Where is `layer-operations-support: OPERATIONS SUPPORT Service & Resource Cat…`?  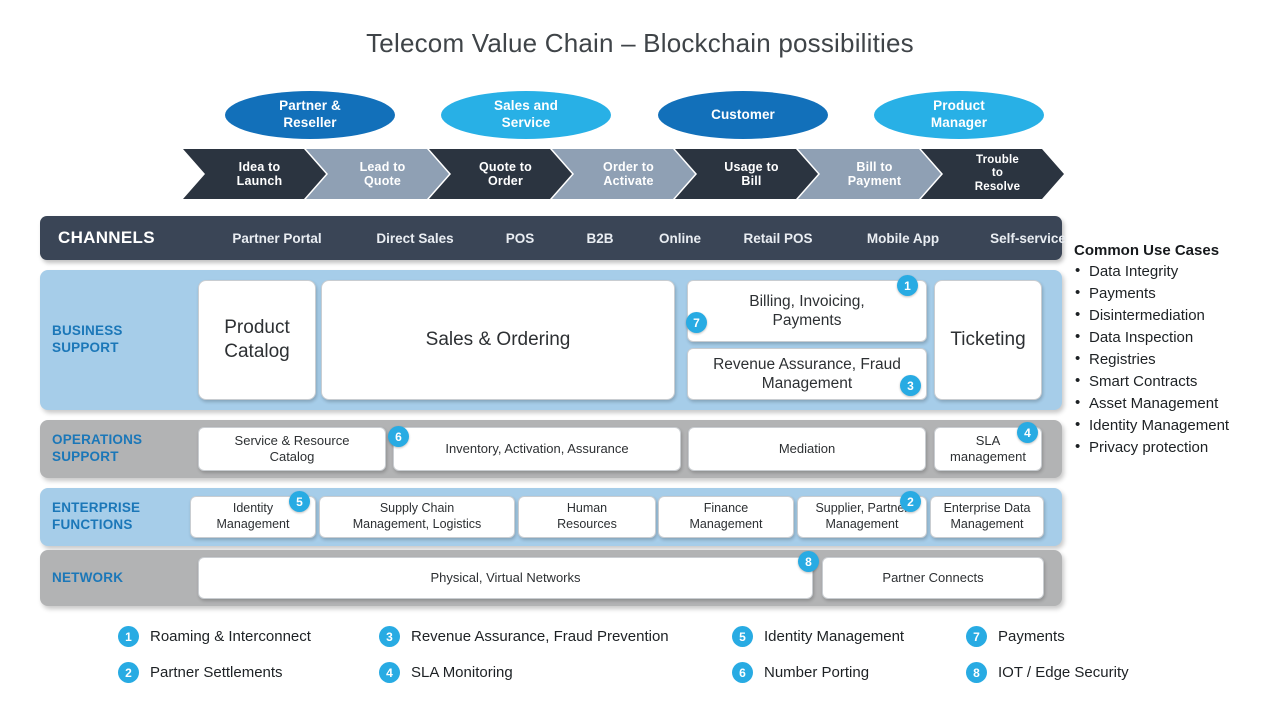 layer-operations-support: OPERATIONS SUPPORT Service & Resource Cat… is located at coordinates (551, 449).